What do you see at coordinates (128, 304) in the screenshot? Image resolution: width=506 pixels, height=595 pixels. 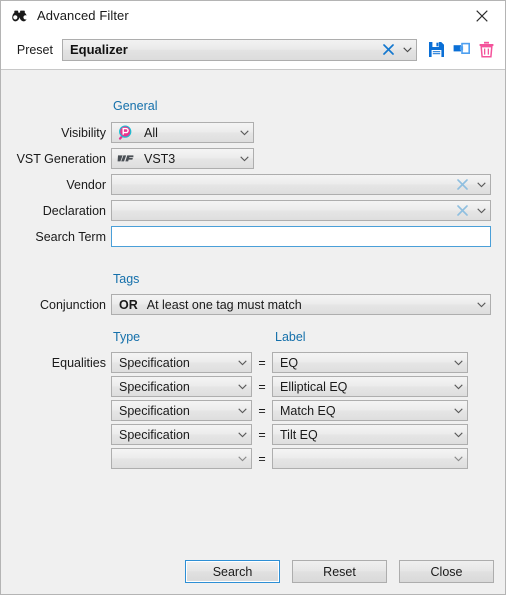 I see `conjunction-operator: OR` at bounding box center [128, 304].